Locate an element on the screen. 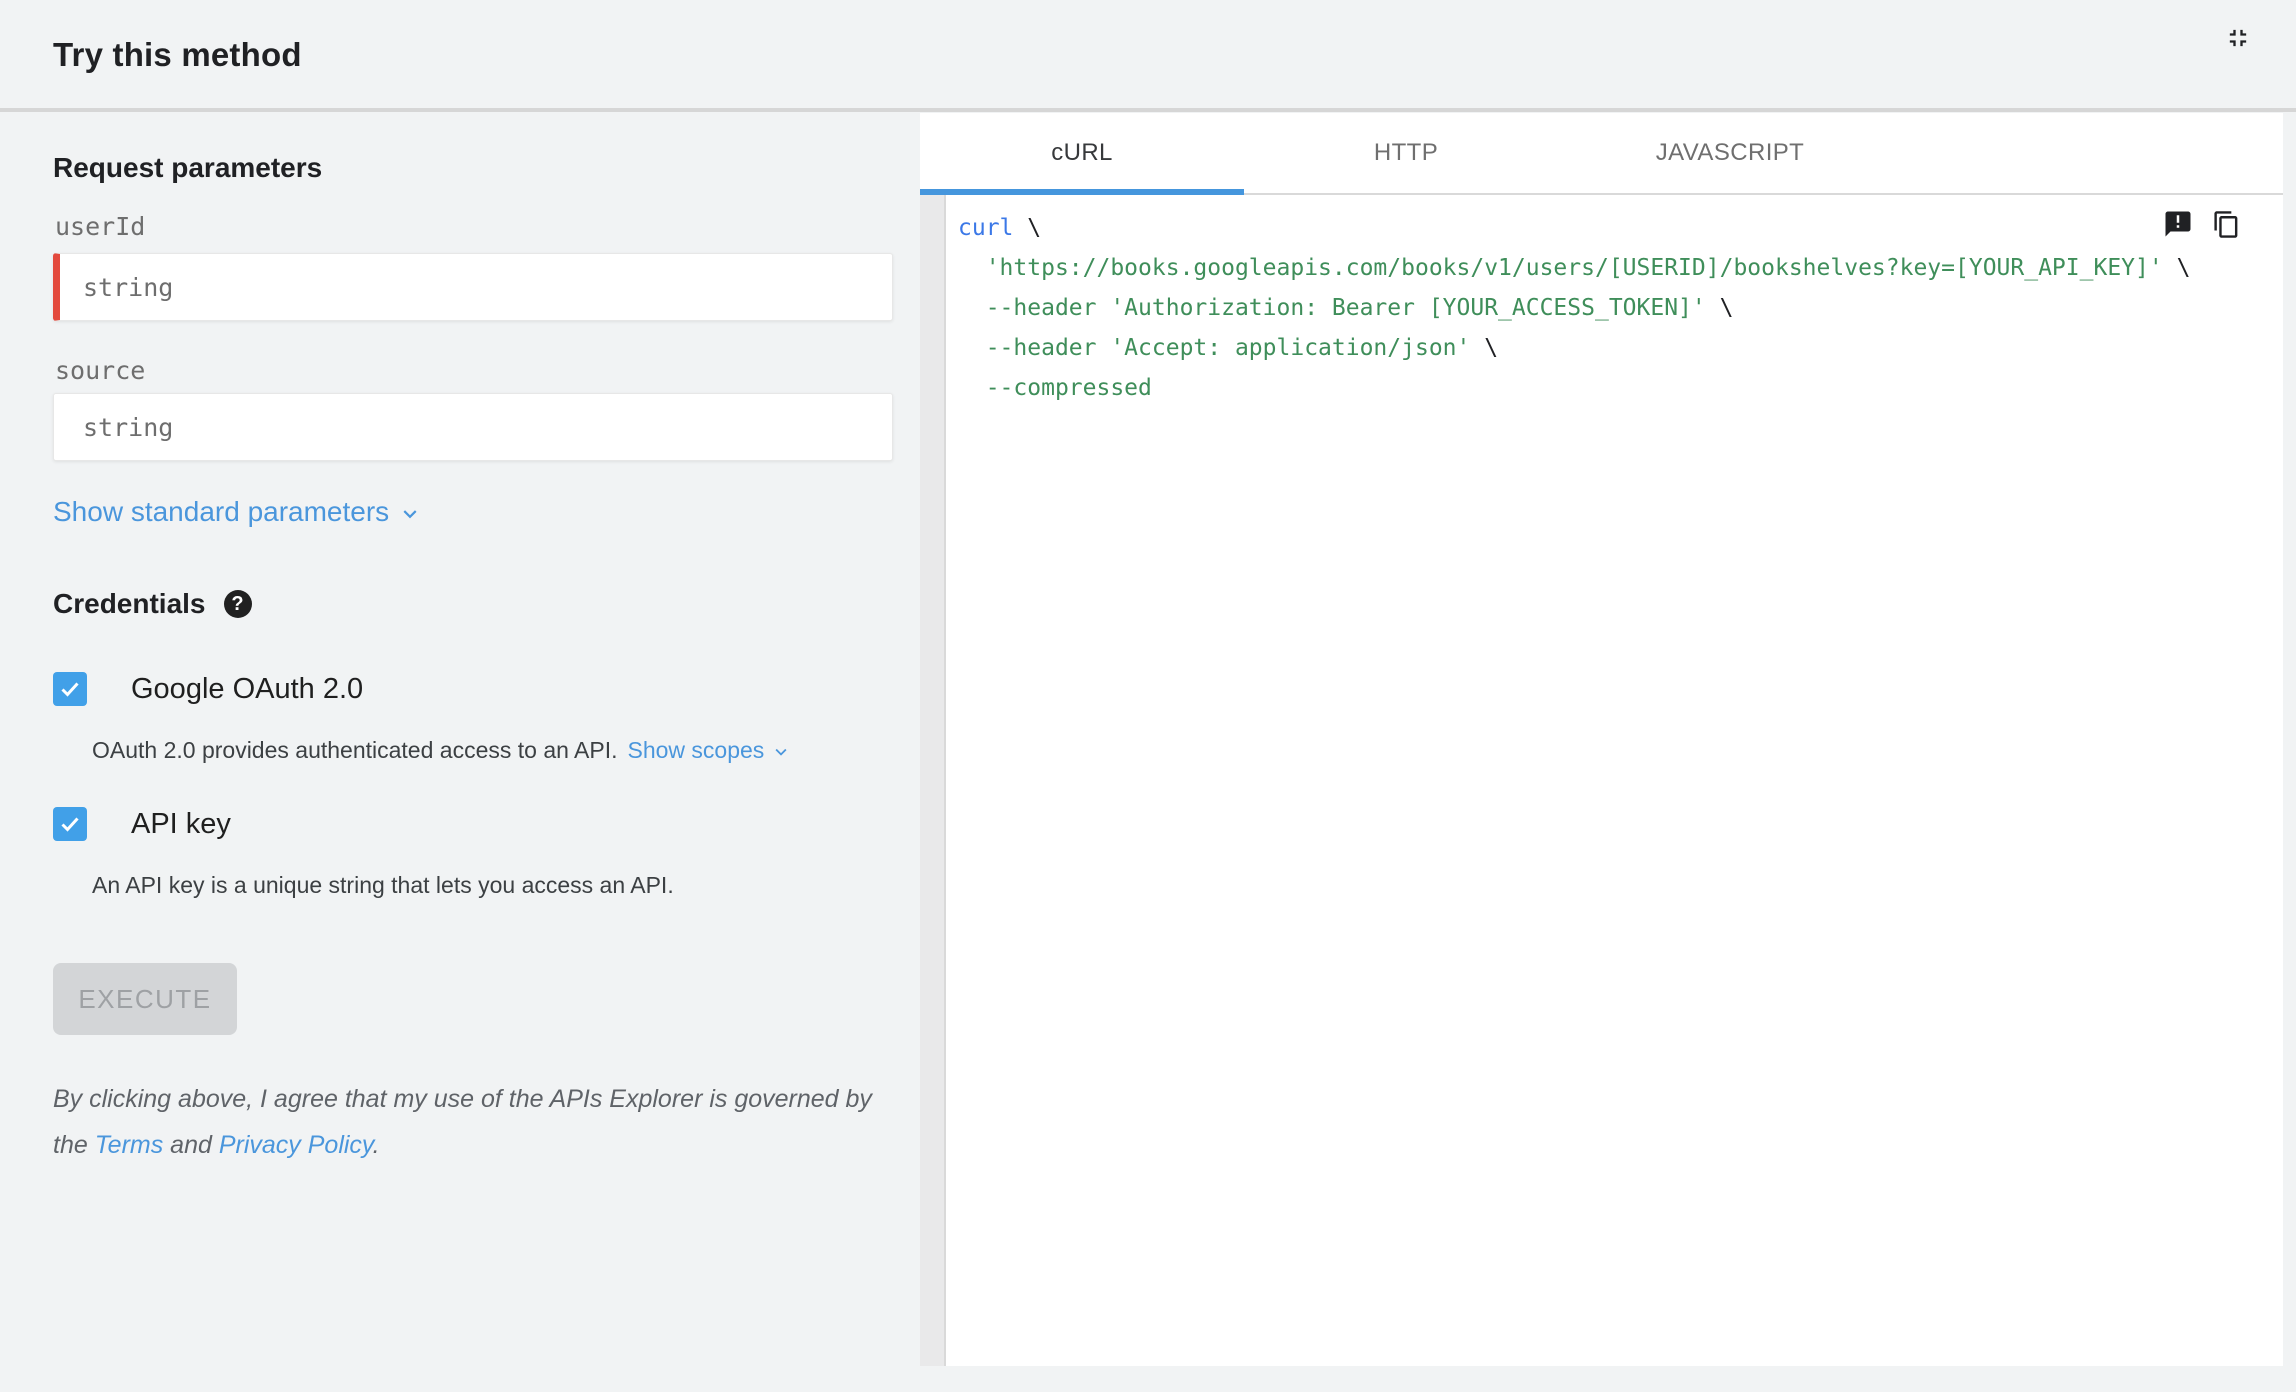  header-divider is located at coordinates (1148, 110).